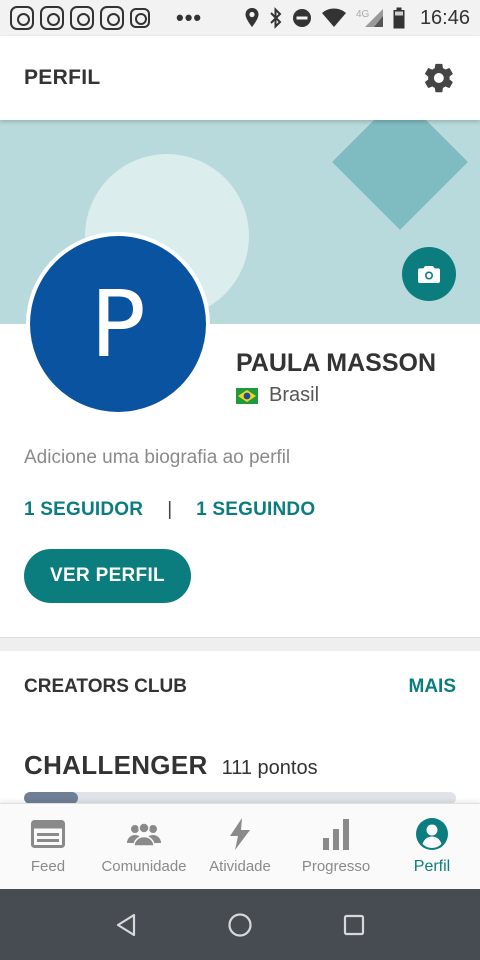 This screenshot has width=480, height=960. I want to click on creators-club-header: CREATORS CLUB MAIS, so click(240, 687).